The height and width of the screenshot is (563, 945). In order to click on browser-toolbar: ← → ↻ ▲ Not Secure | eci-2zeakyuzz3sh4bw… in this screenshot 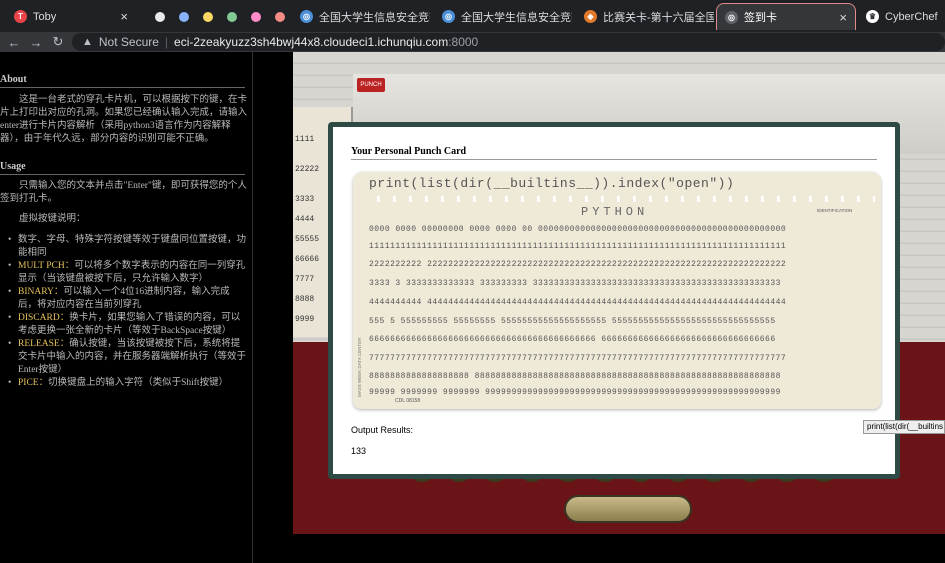, I will do `click(472, 42)`.